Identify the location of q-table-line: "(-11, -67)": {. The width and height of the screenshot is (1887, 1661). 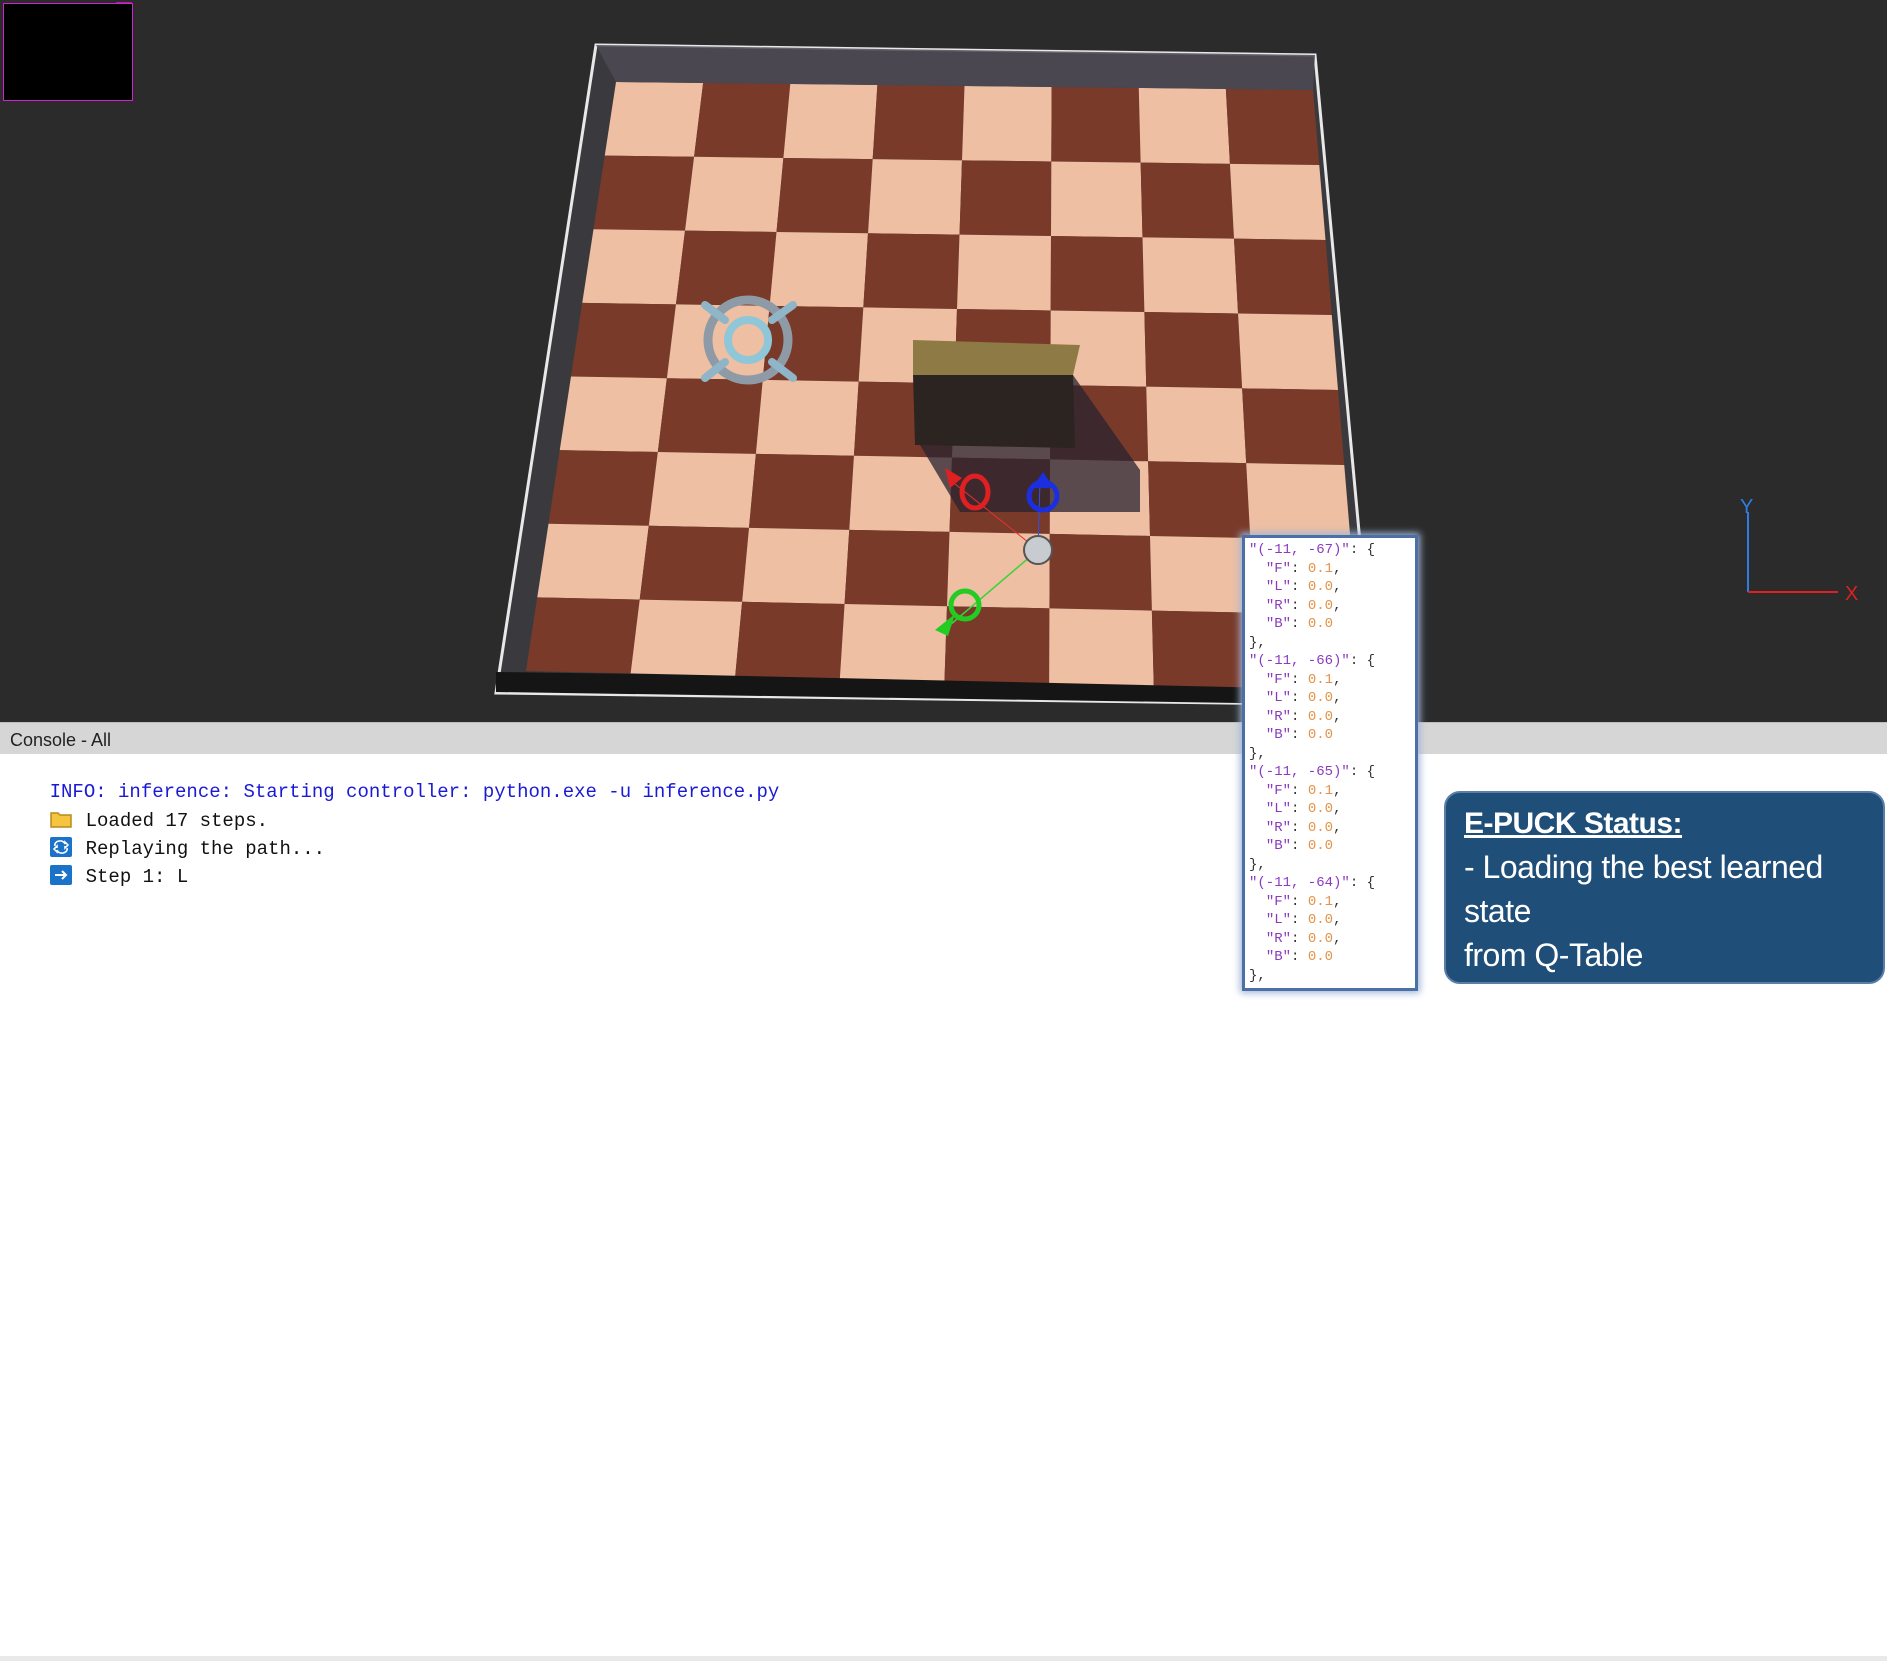
(1312, 550).